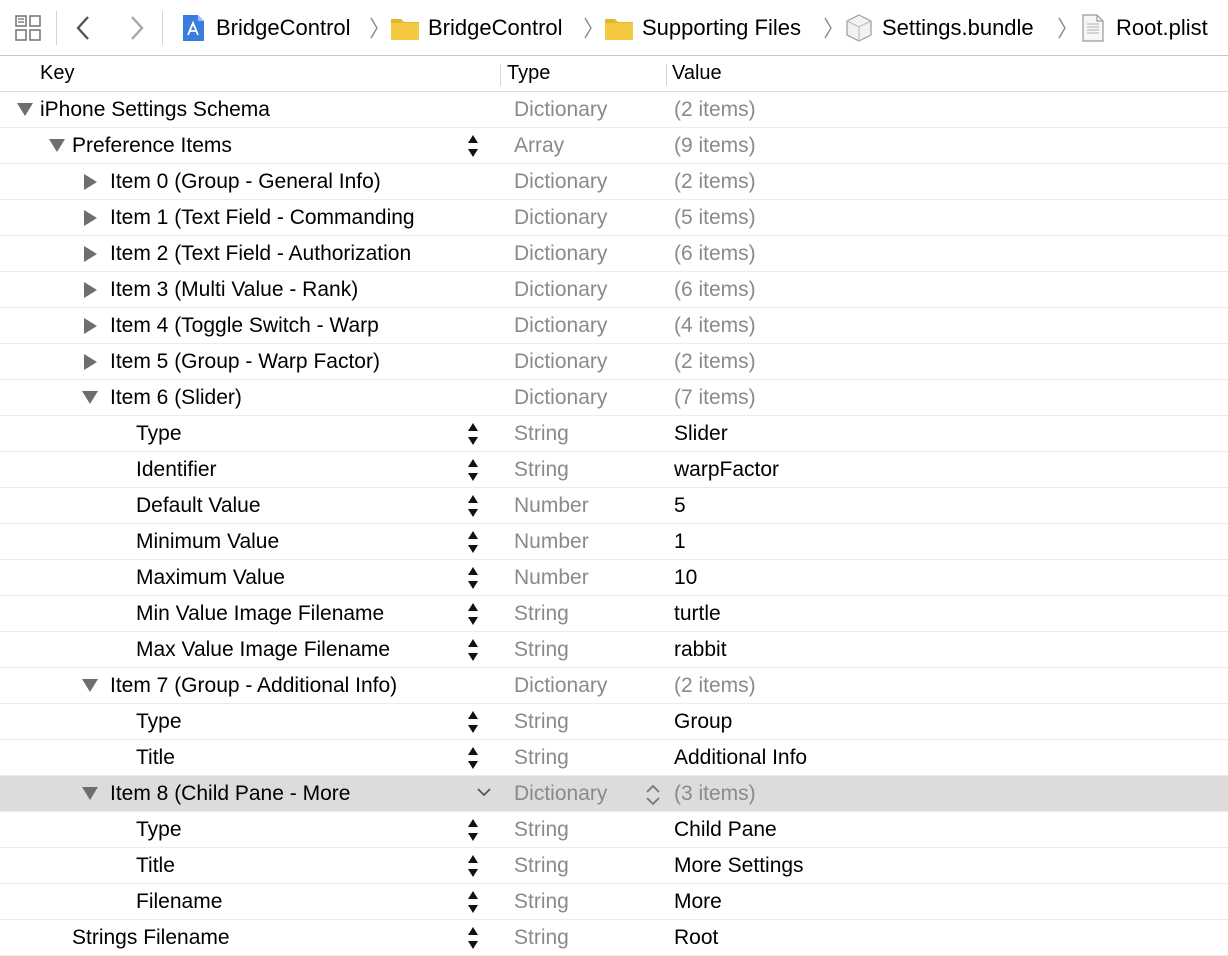  I want to click on row-value: rabbit, so click(700, 650).